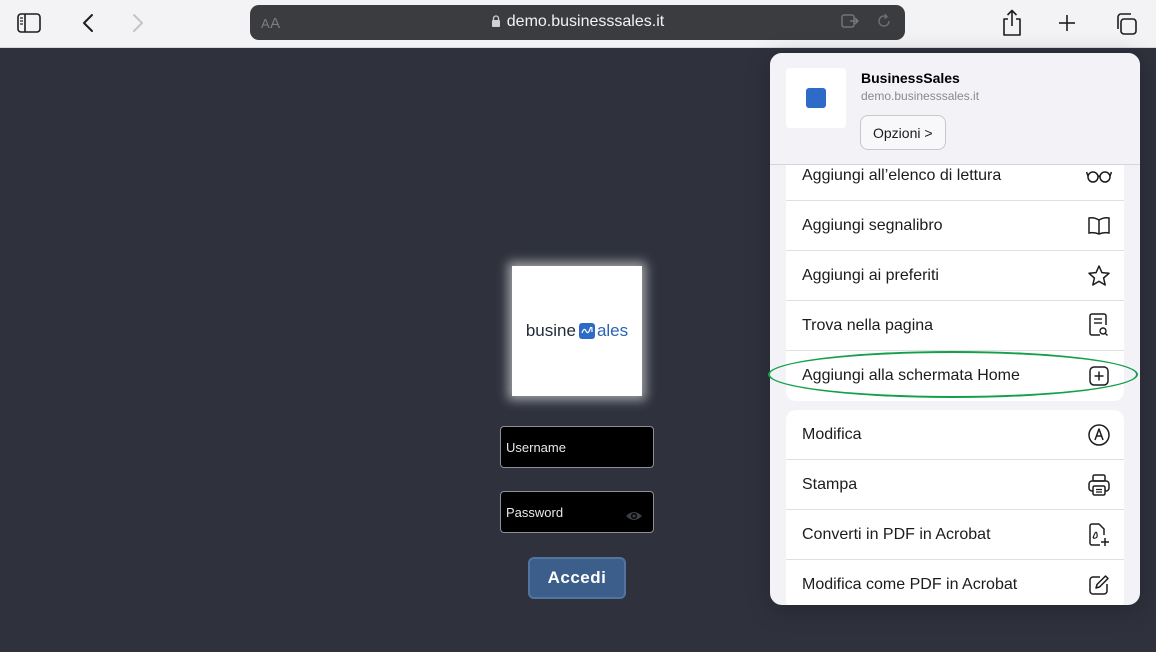  Describe the element at coordinates (138, 23) in the screenshot. I see `forward-icon` at that location.